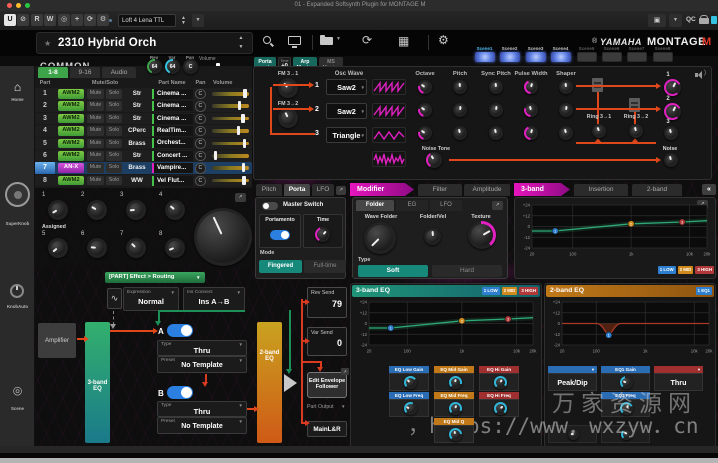  What do you see at coordinates (71, 168) in the screenshot?
I see `engine-badge: AN-X` at bounding box center [71, 168].